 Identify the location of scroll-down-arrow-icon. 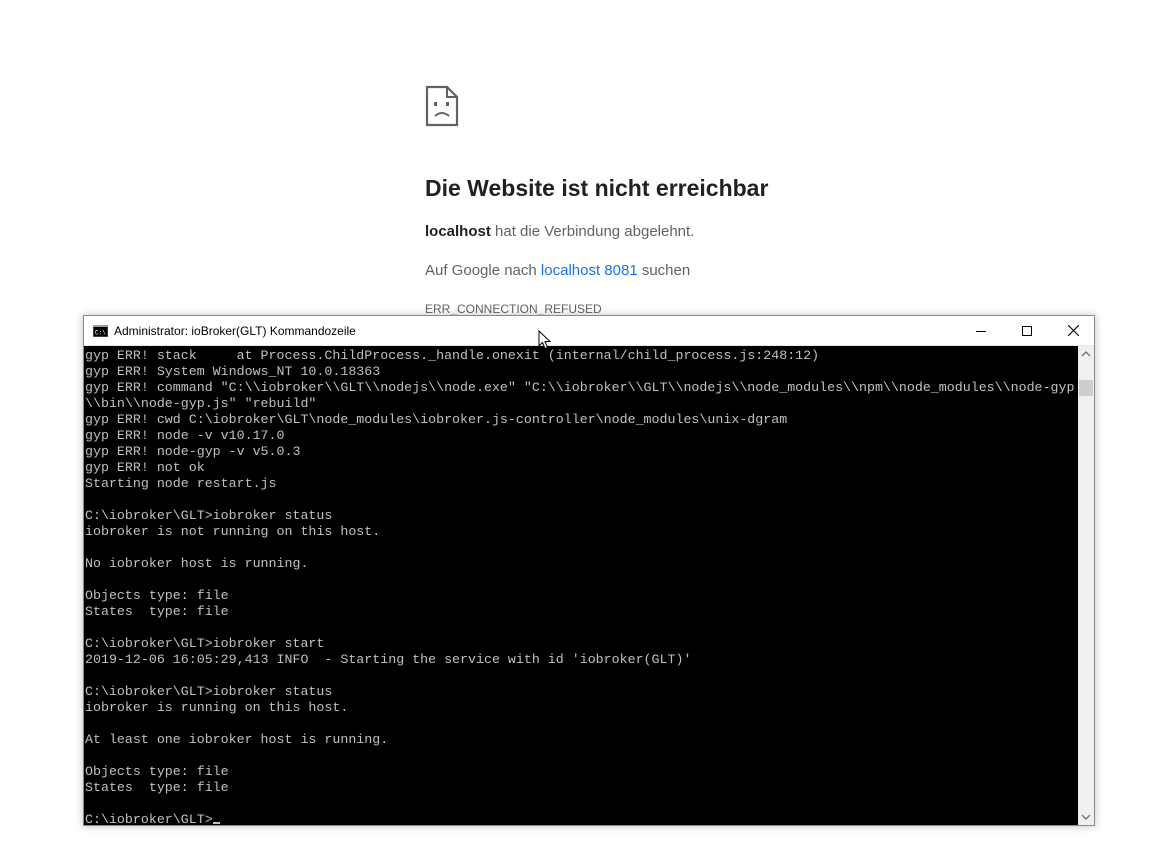
(1086, 816).